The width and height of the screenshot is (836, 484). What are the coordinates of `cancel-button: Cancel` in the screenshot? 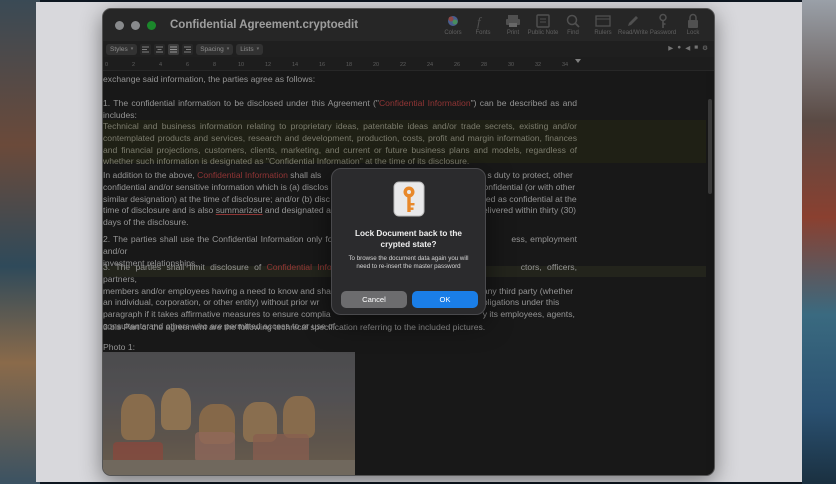 It's located at (374, 299).